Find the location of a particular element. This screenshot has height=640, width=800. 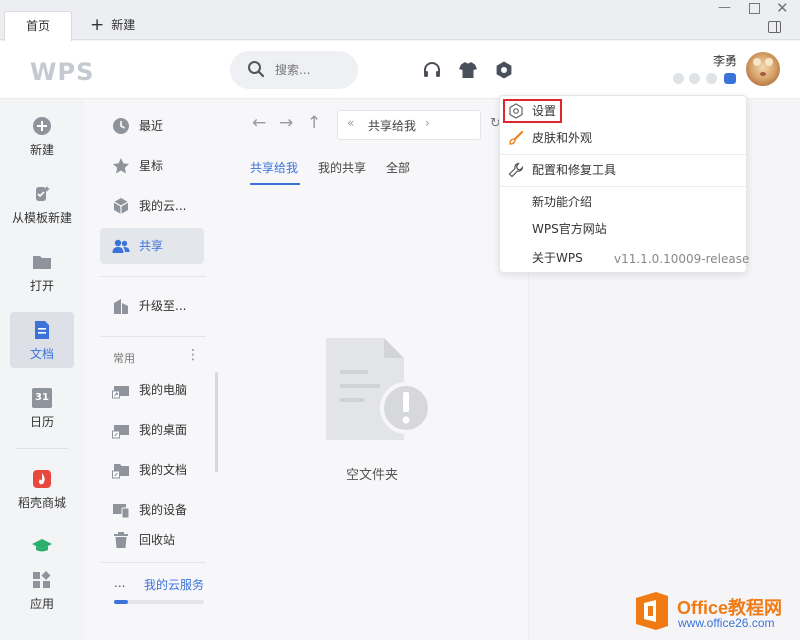

nav-item-my-documents: 我的文档 is located at coordinates (149, 470).